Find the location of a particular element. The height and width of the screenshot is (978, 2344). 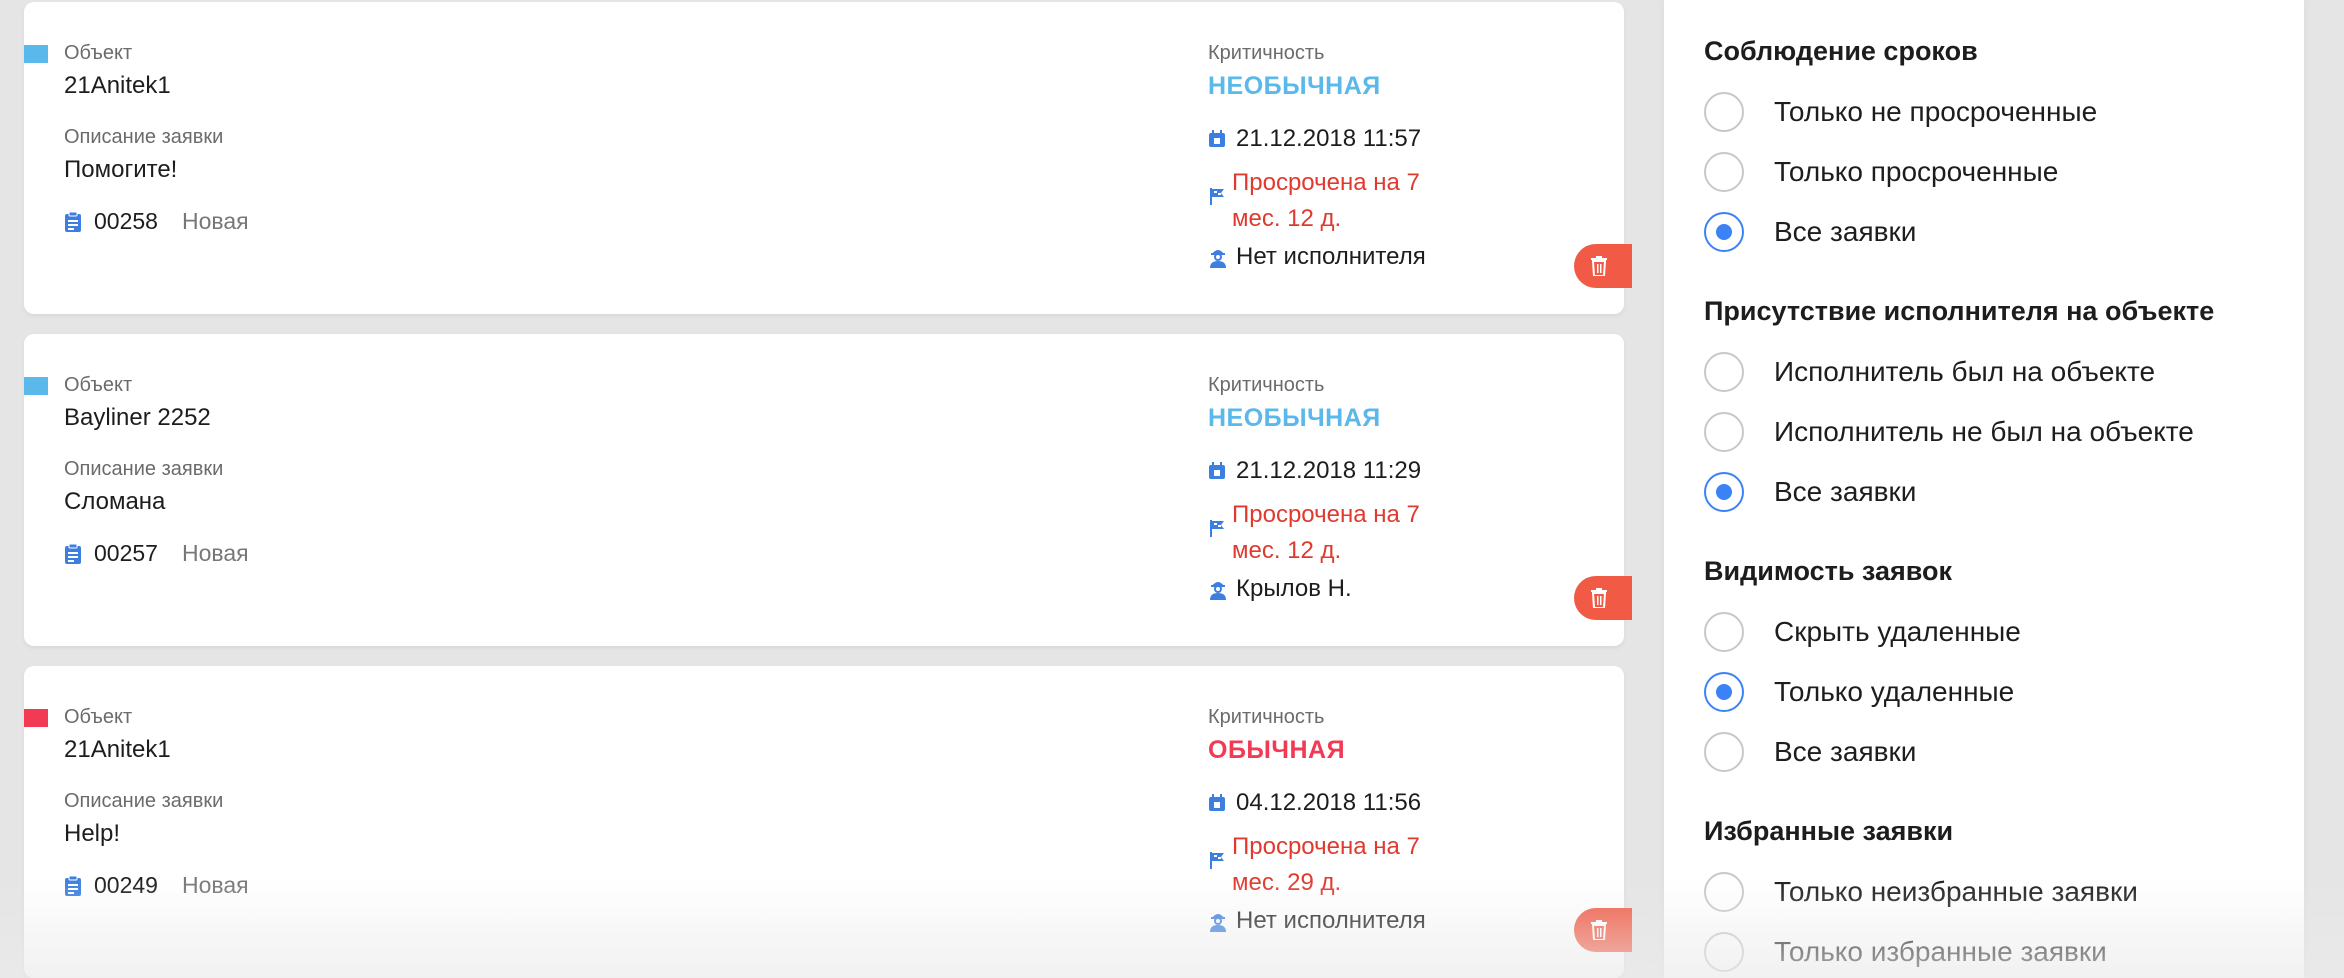

request-number-row: 00258 Новая is located at coordinates (156, 221).